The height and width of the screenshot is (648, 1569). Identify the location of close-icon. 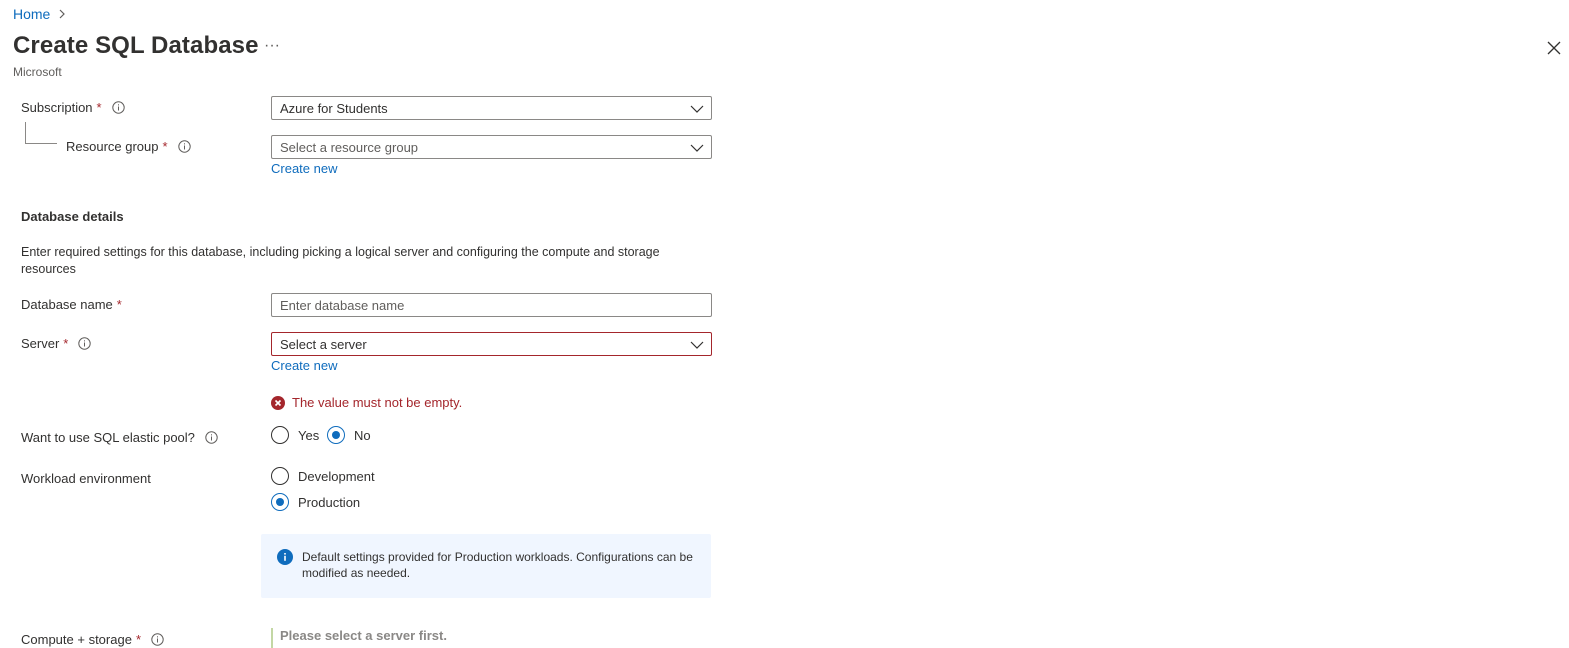
(1554, 48).